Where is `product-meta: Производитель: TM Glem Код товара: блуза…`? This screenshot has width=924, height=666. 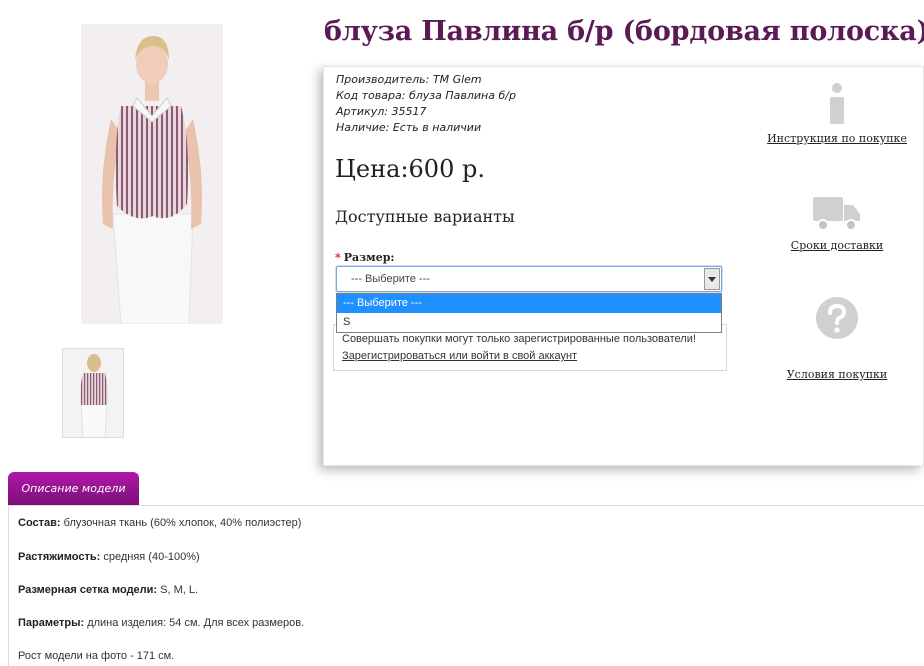
product-meta: Производитель: TM Glem Код товара: блуза… is located at coordinates (426, 104).